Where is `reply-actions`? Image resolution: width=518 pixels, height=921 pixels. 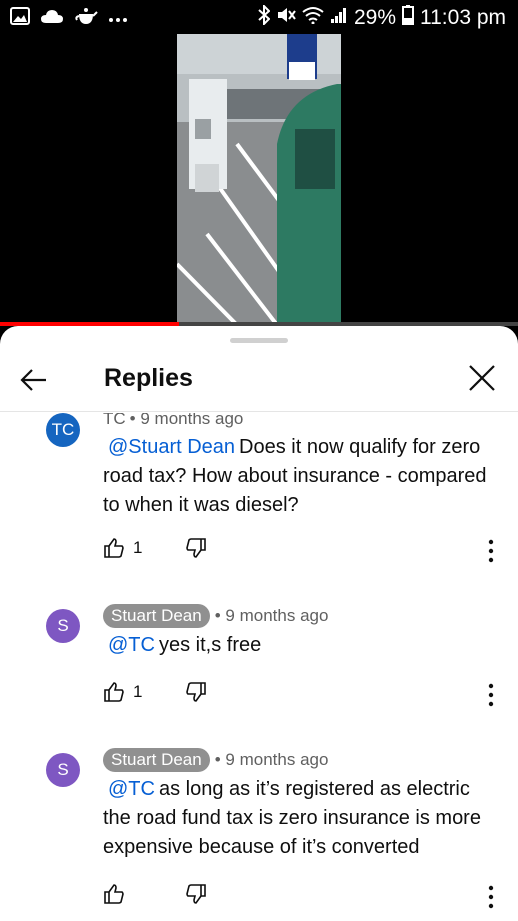
reply-actions is located at coordinates (303, 898).